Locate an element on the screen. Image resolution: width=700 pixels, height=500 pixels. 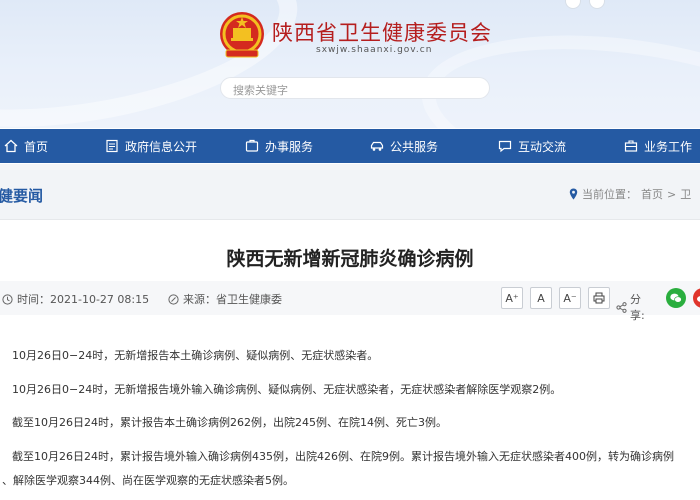
nav-label: 互动交流 is located at coordinates (542, 146).